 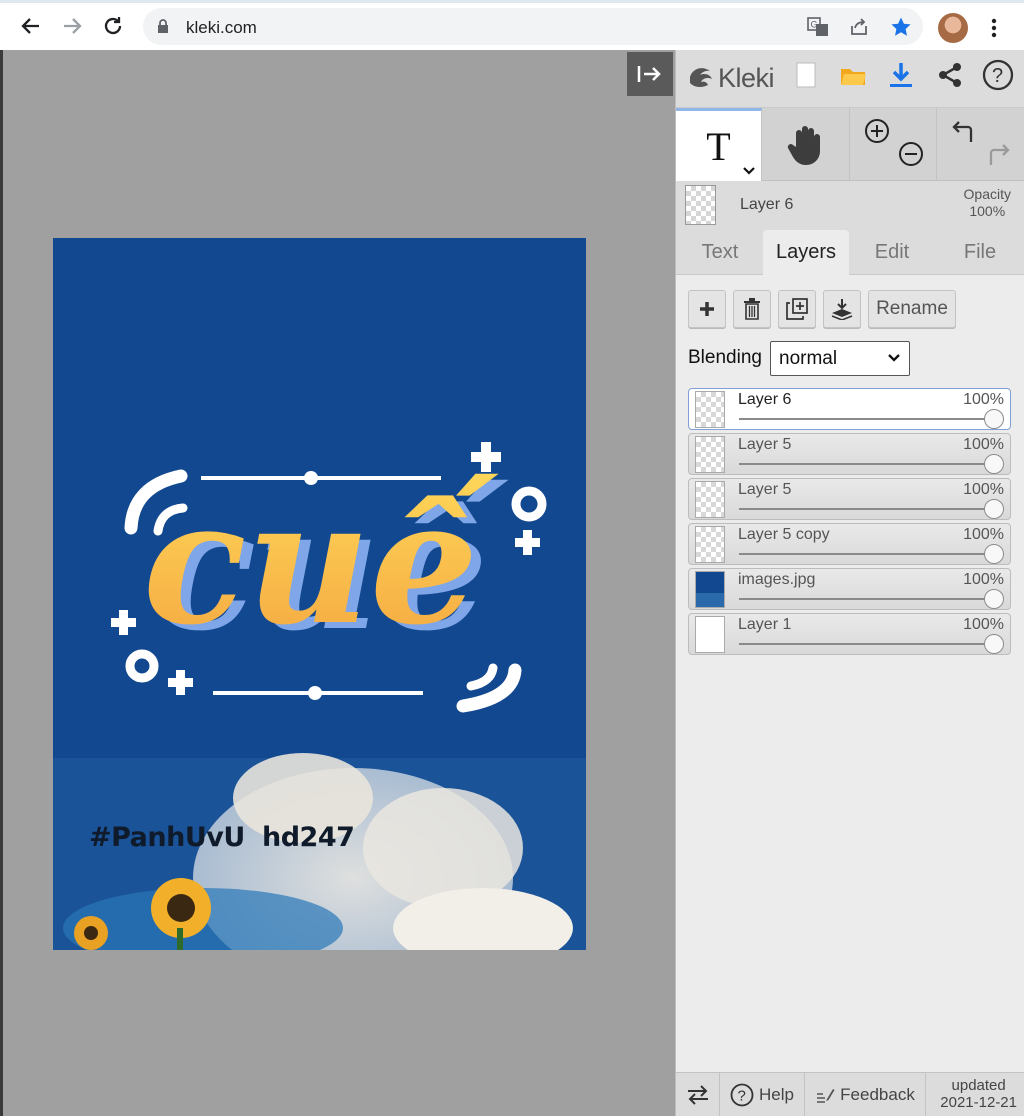 What do you see at coordinates (163, 28) in the screenshot?
I see `lock-icon` at bounding box center [163, 28].